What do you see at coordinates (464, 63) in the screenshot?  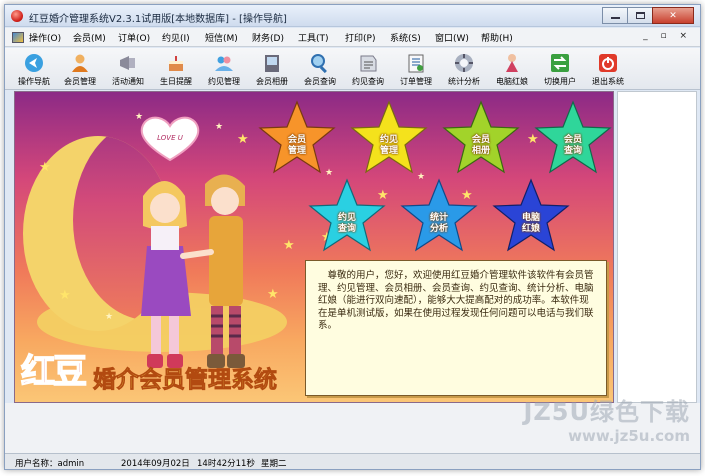 I see `statistics-icon` at bounding box center [464, 63].